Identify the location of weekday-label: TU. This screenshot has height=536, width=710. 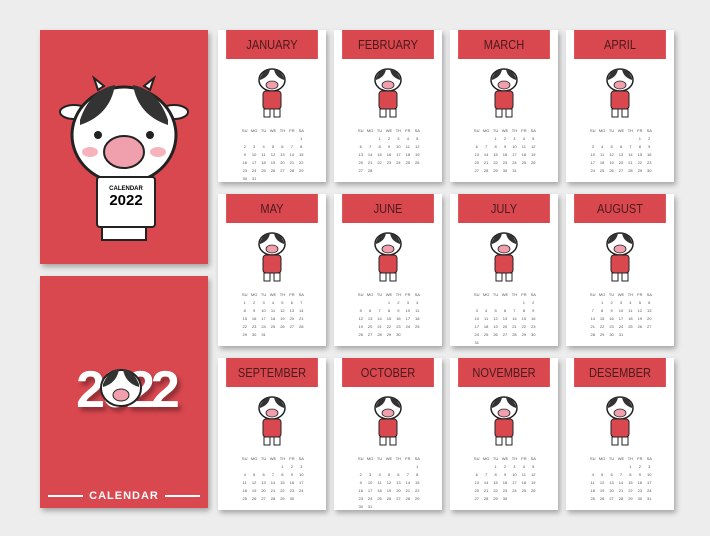
(495, 458).